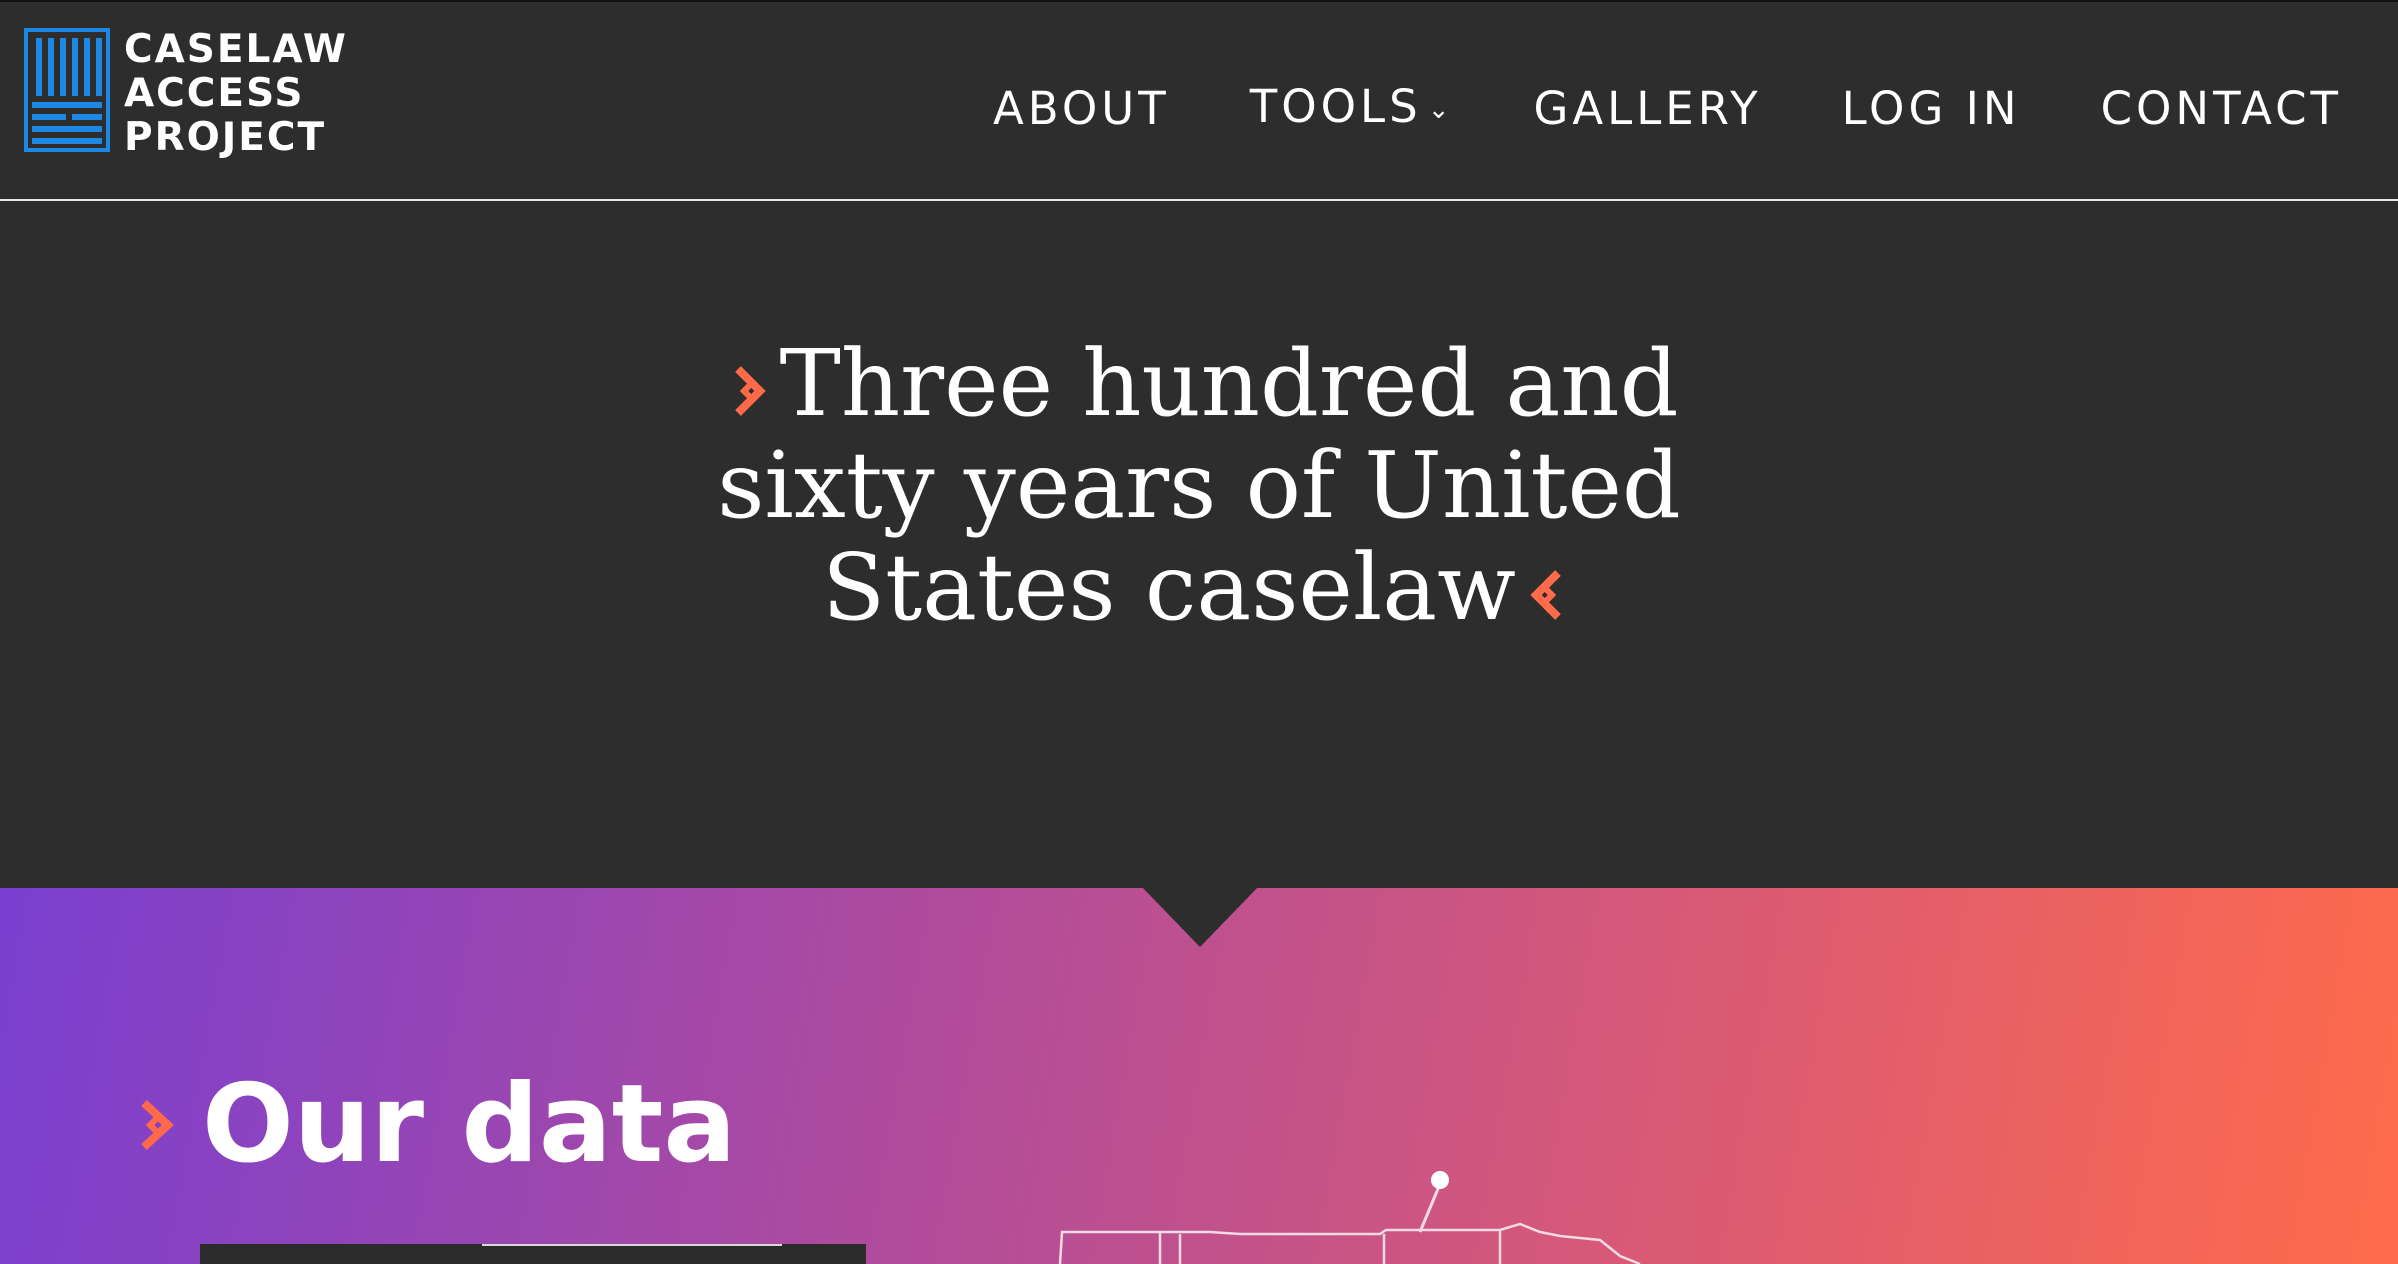  I want to click on chevron-down-icon: ⌄, so click(1440, 110).